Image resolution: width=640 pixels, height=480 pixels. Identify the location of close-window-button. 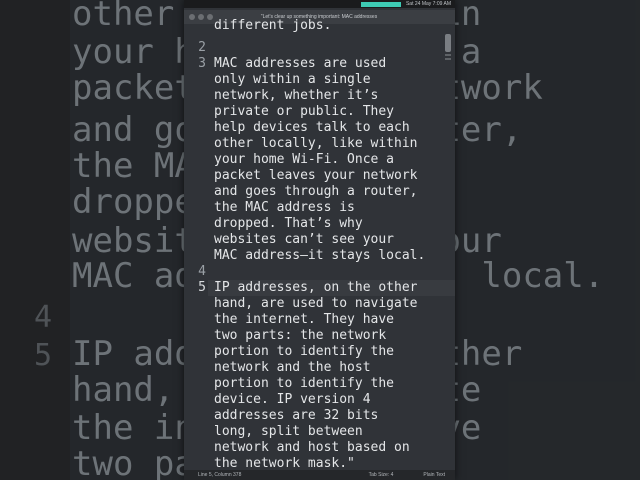
(192, 17).